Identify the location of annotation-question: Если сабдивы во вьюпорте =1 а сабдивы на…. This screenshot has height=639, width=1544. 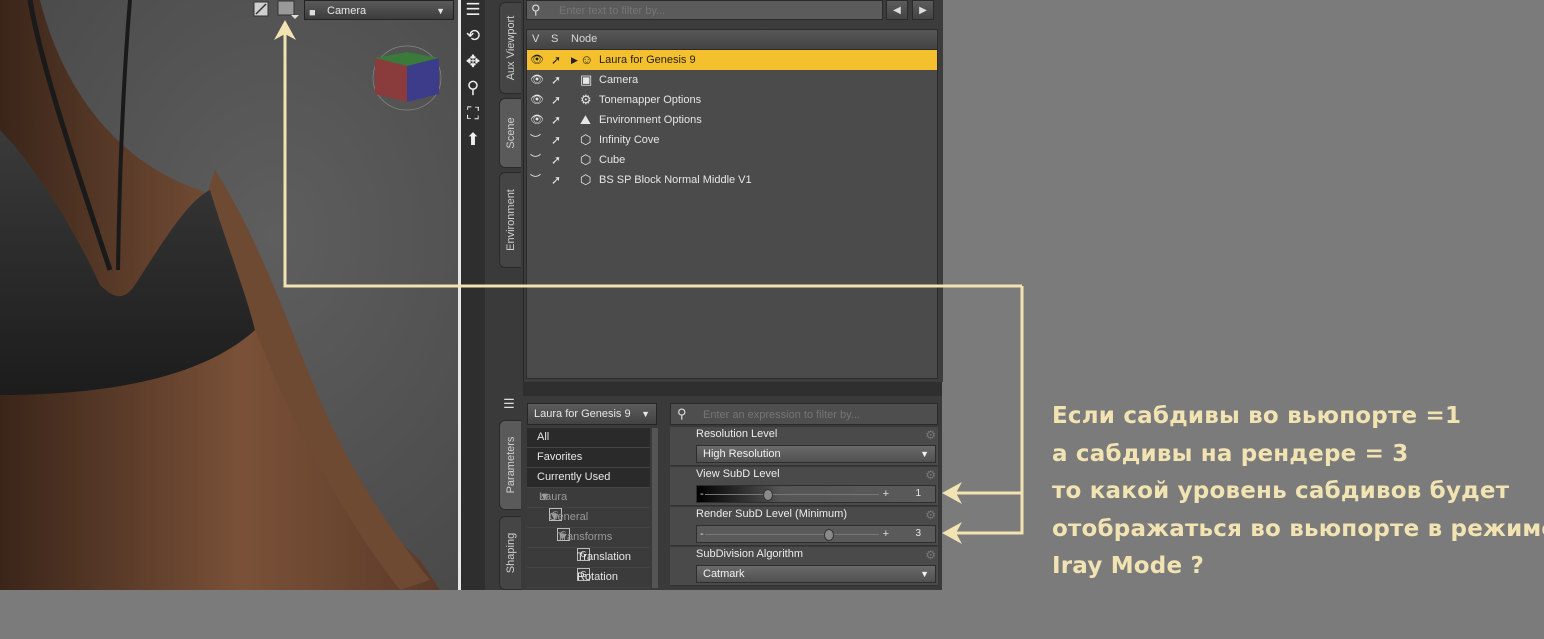
(1298, 492).